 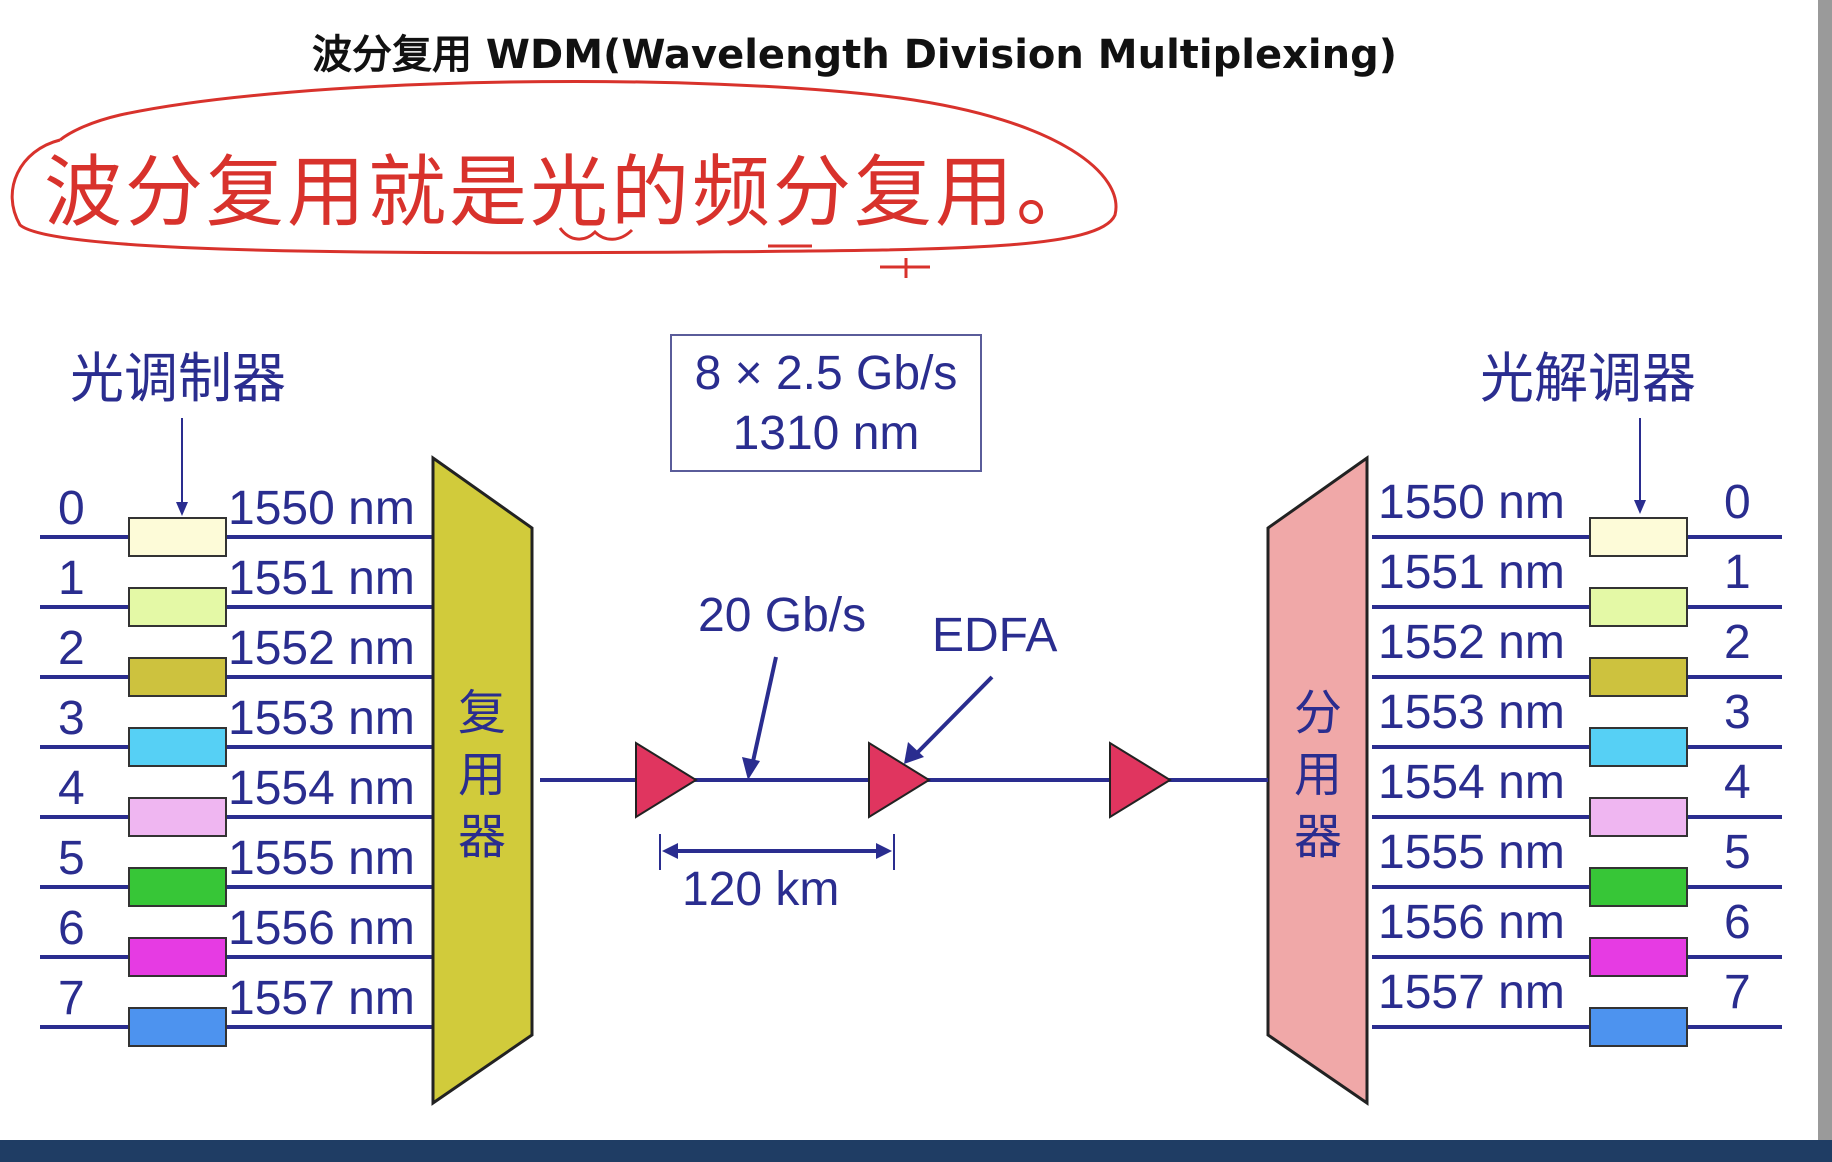 I want to click on input-signal-box: 8 × 2.5 Gb/s 1310 nm, so click(x=826, y=403).